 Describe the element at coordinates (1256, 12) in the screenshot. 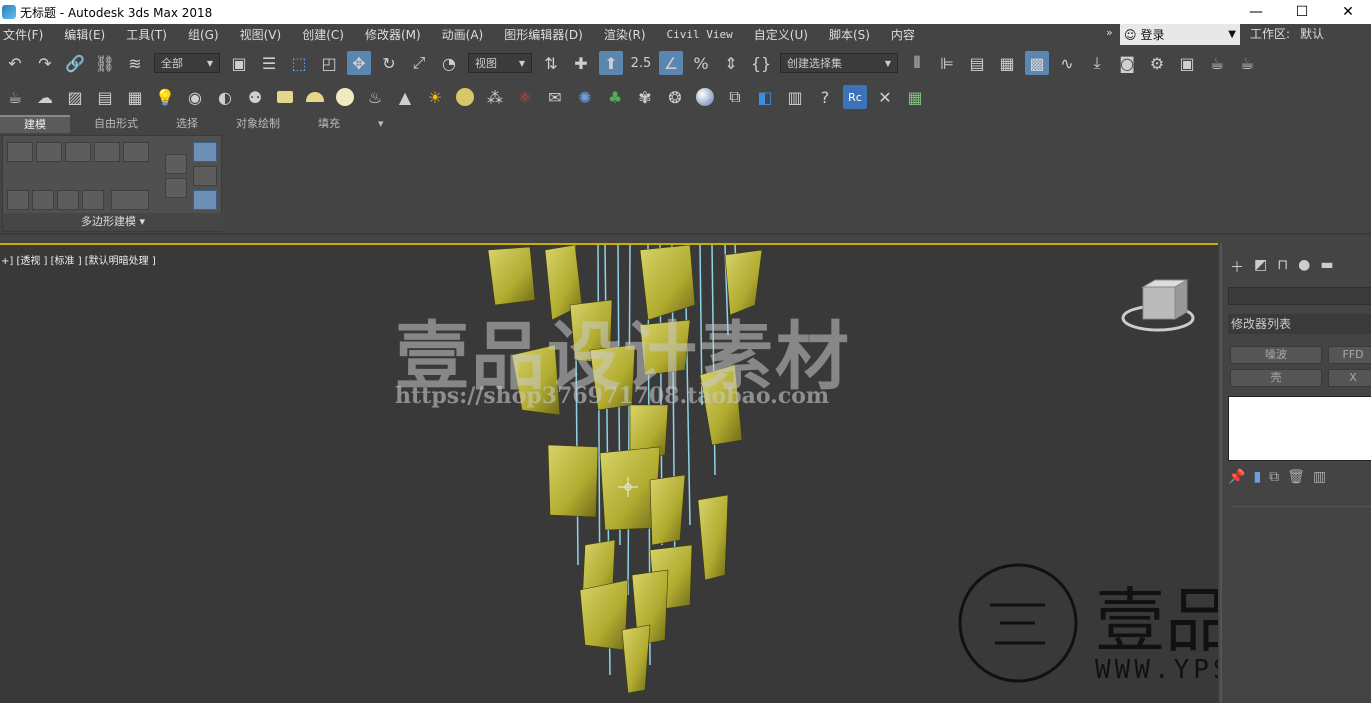

I see `minimize-button: —` at that location.